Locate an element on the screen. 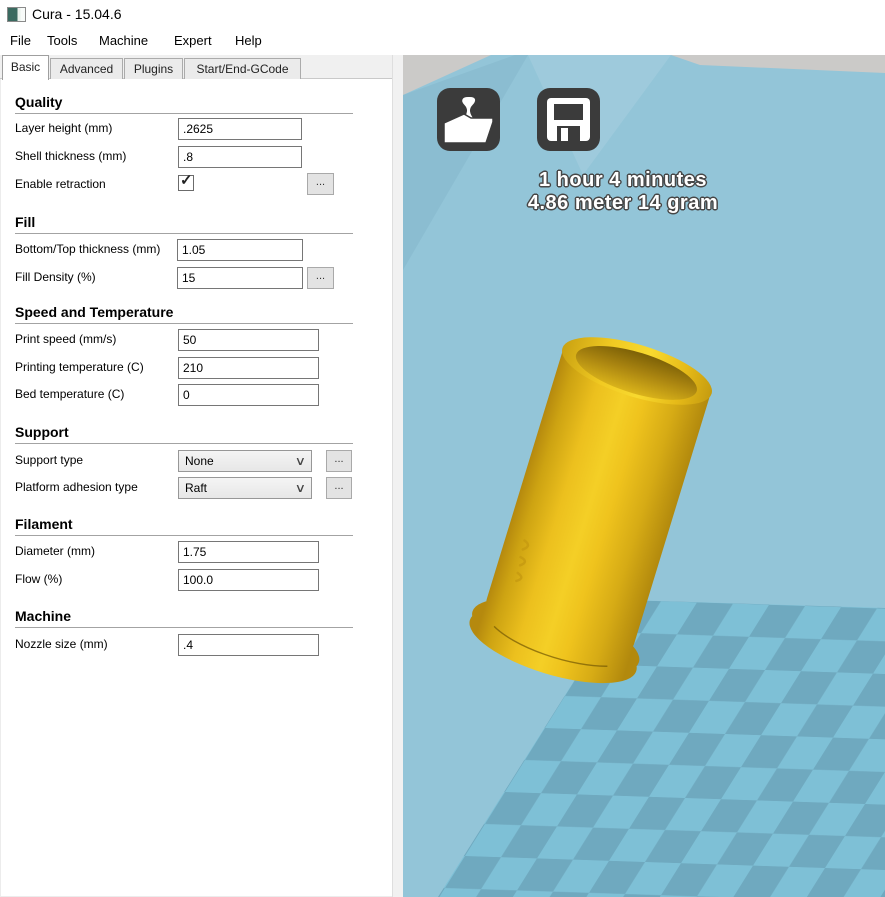  section-title-support: Support is located at coordinates (42, 432).